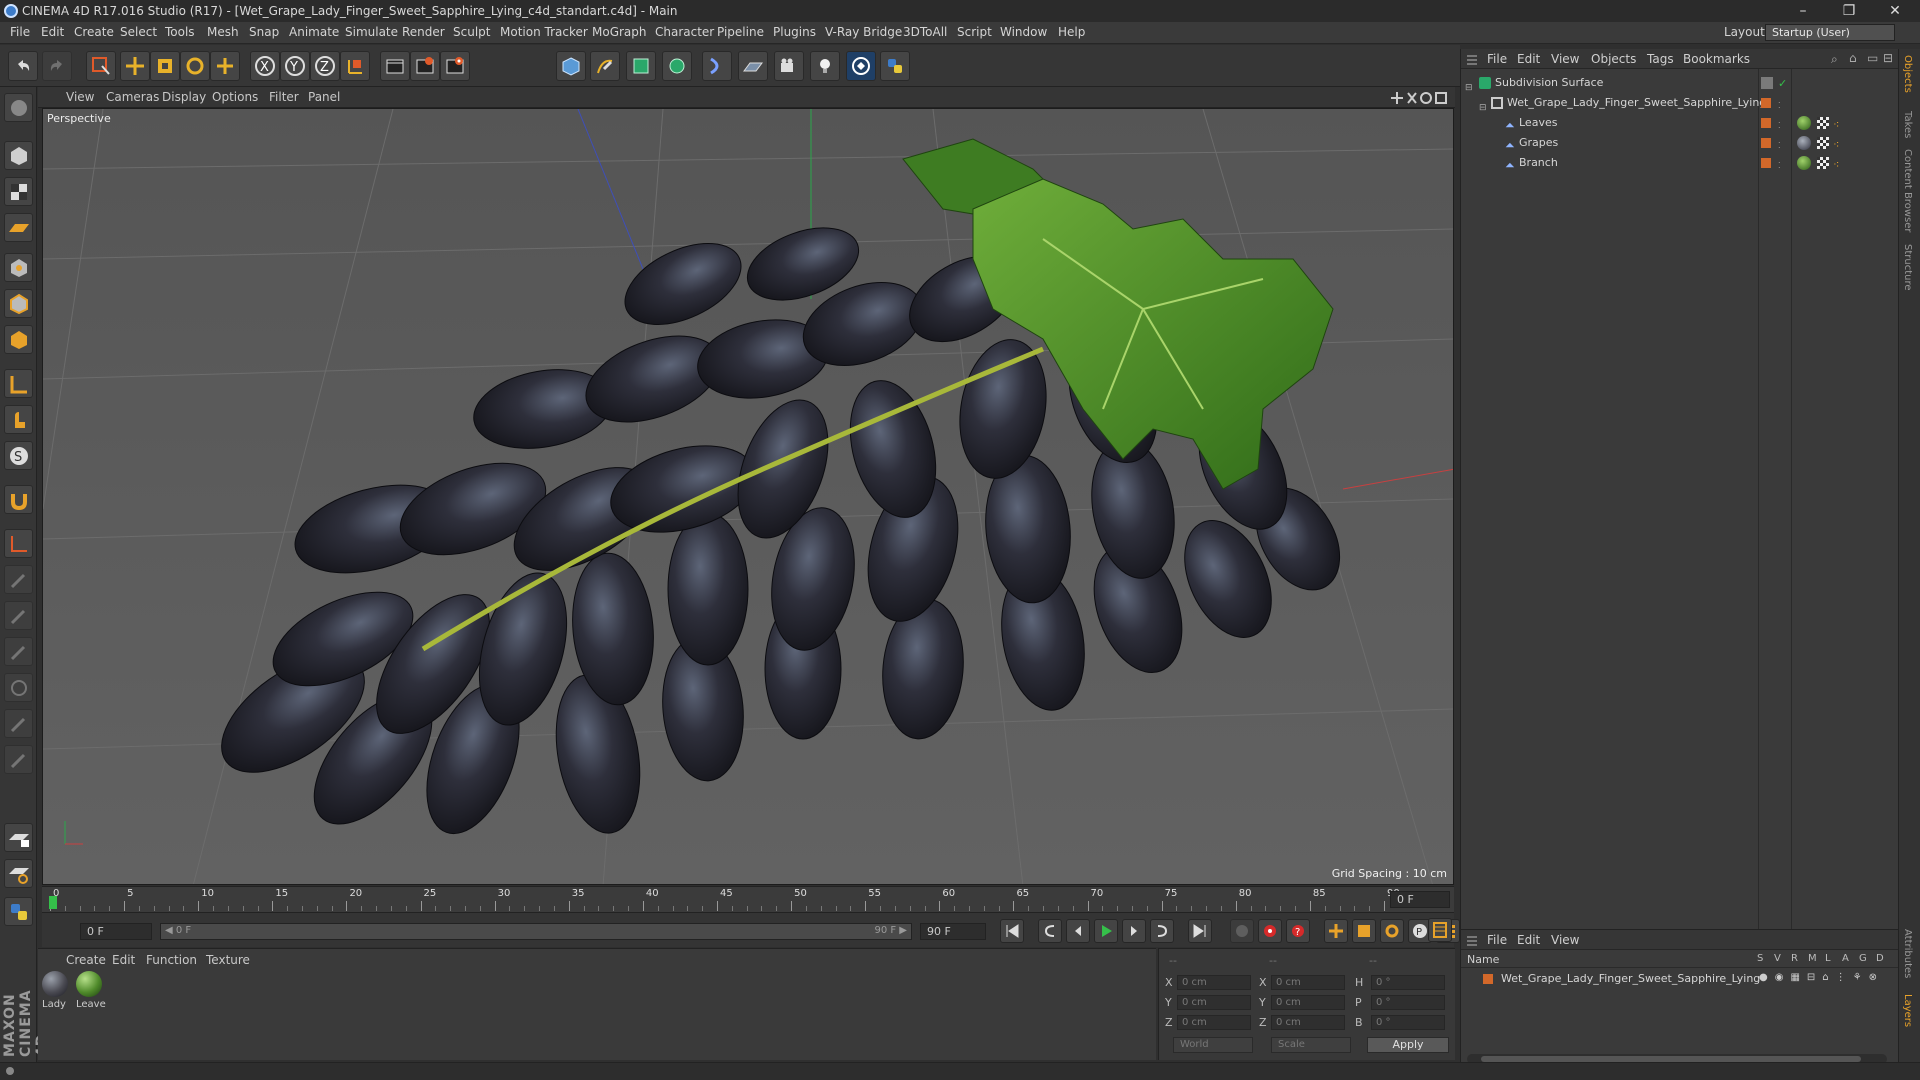  What do you see at coordinates (1779, 166) in the screenshot?
I see `visibility-dots-icon: ⁚` at bounding box center [1779, 166].